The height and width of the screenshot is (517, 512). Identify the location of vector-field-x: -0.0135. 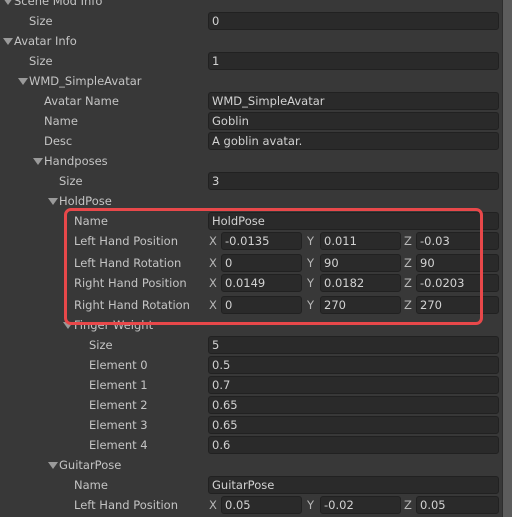
(261, 241).